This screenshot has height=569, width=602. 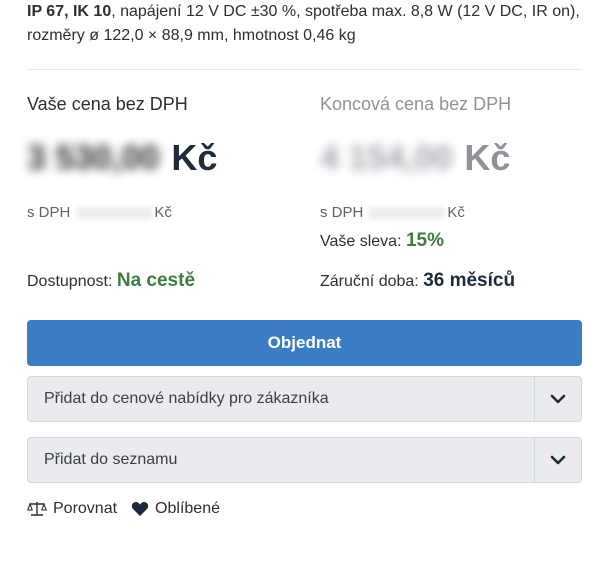 I want to click on warranty: Záruční doba: 36 měsíců, so click(x=417, y=281).